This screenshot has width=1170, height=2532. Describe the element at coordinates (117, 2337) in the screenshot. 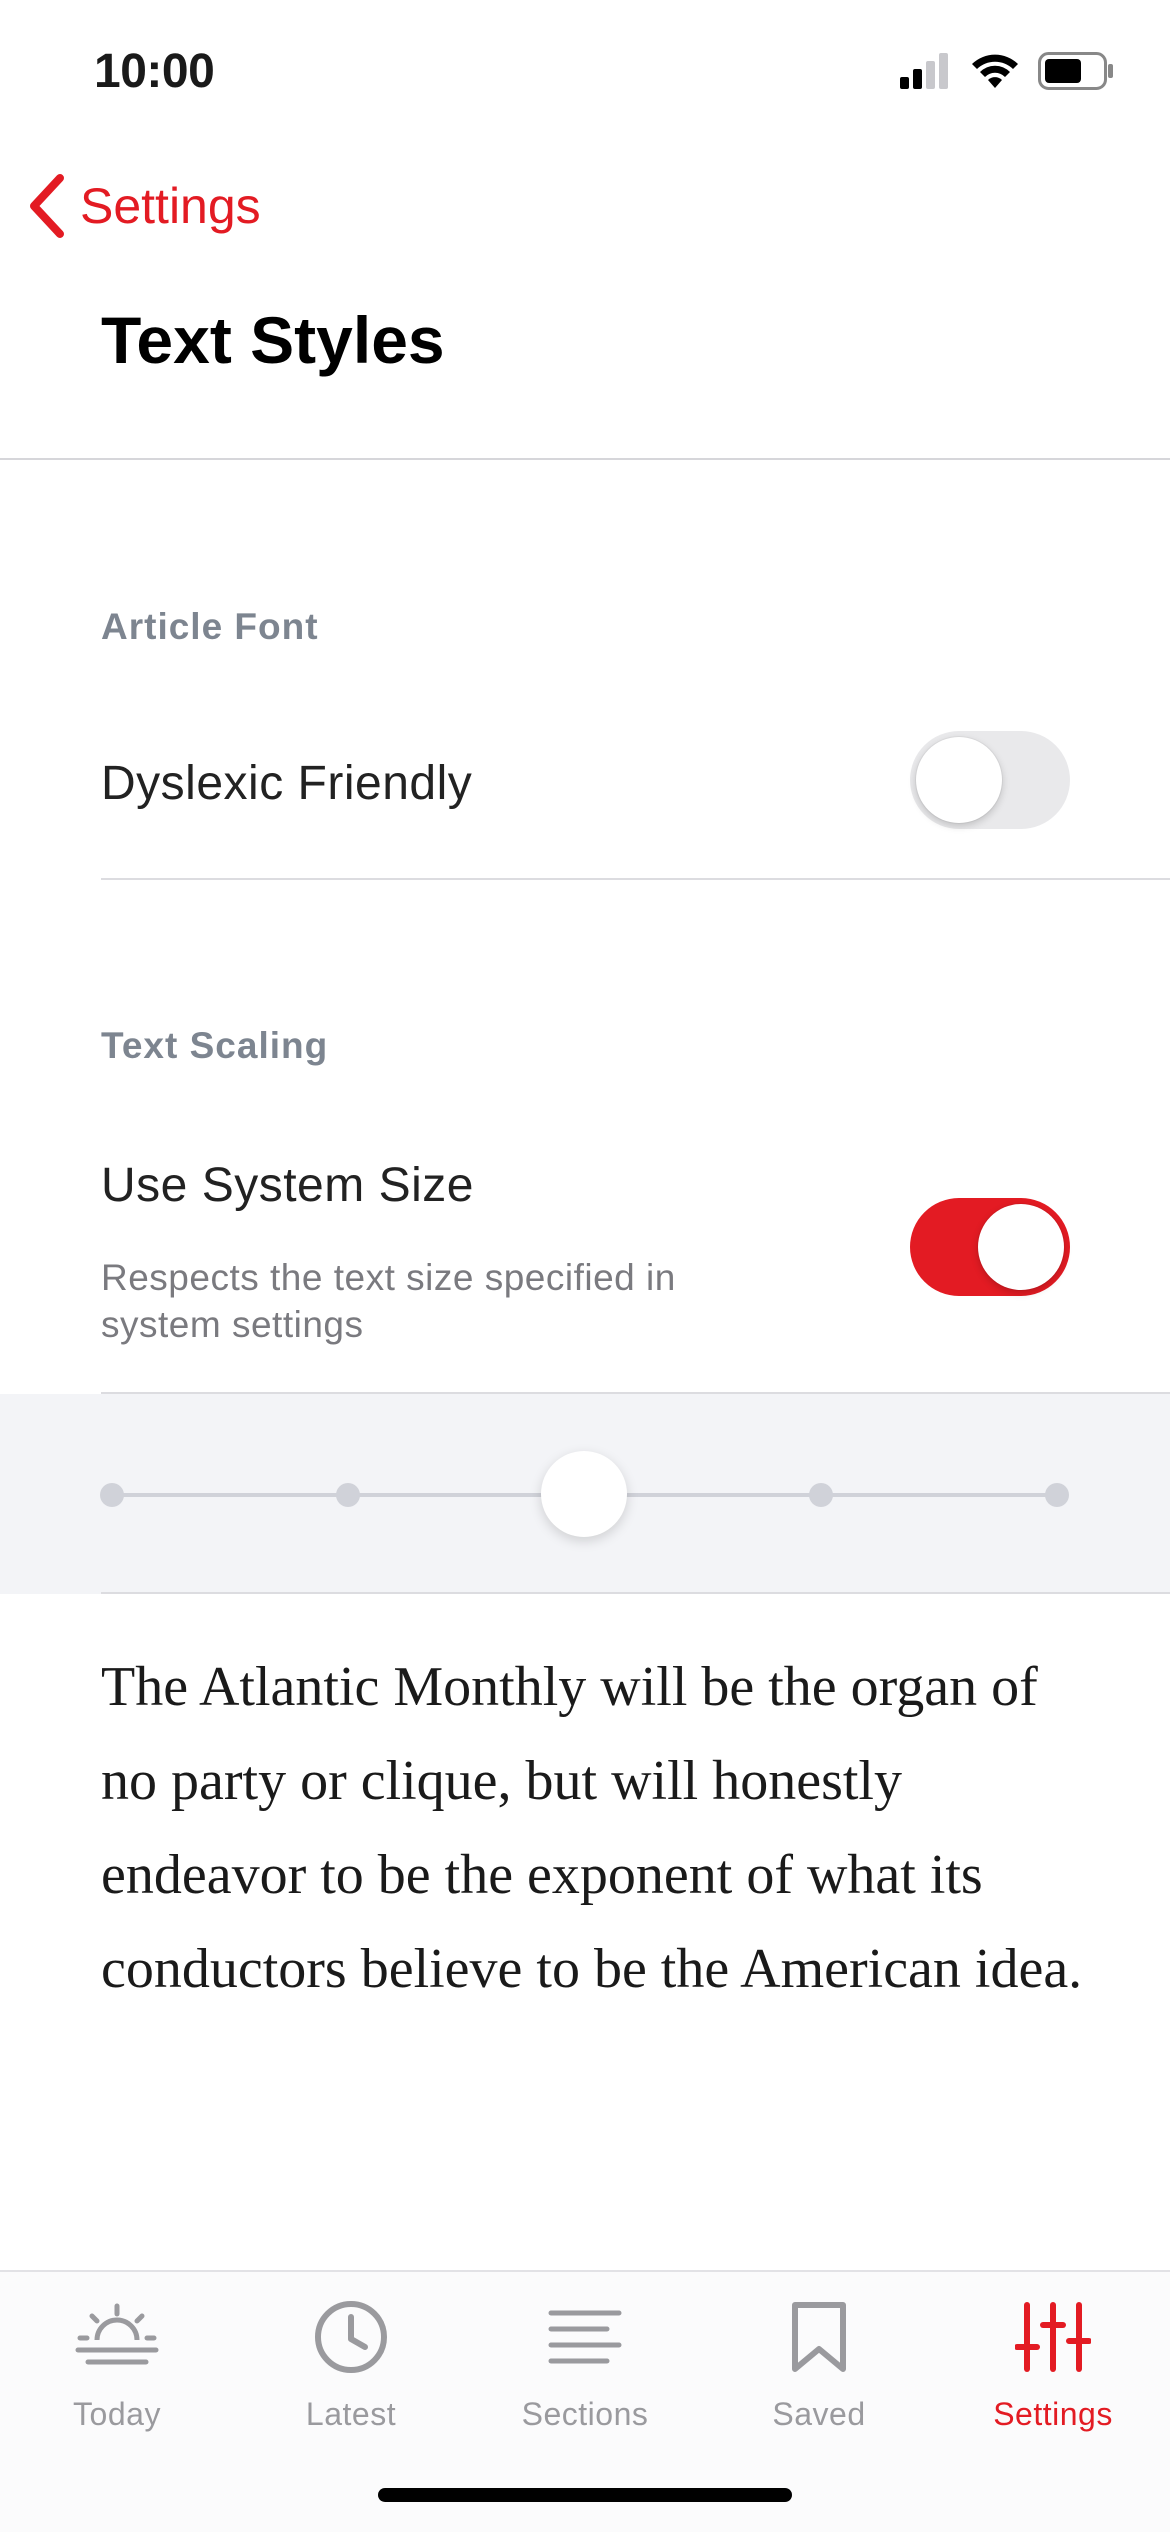

I see `sunrise-icon` at that location.